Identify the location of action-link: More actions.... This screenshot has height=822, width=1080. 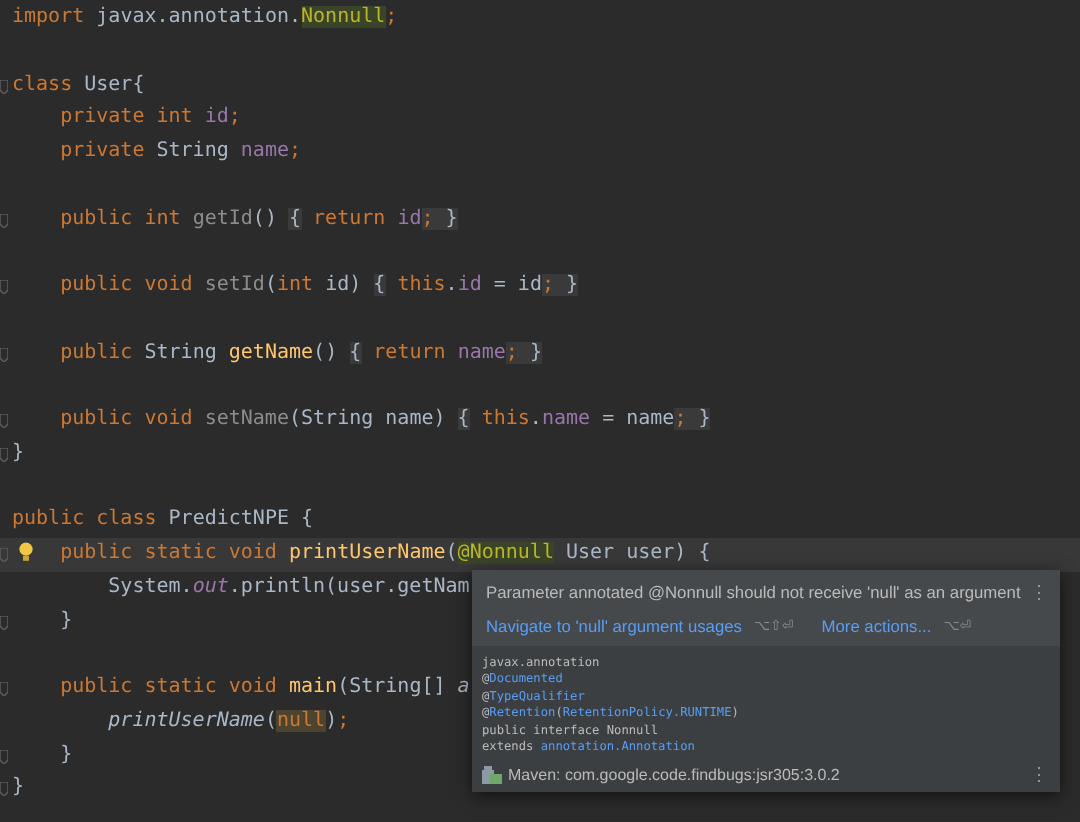
(876, 626).